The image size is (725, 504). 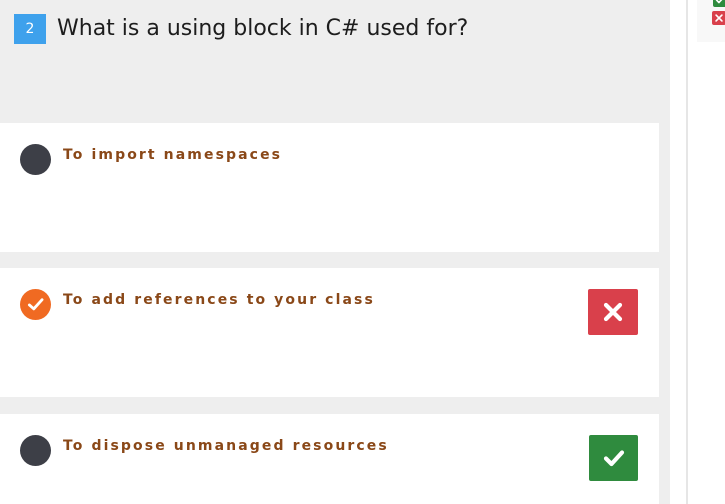 I want to click on answer-option-label: To dispose unmanaged resources, so click(x=226, y=446).